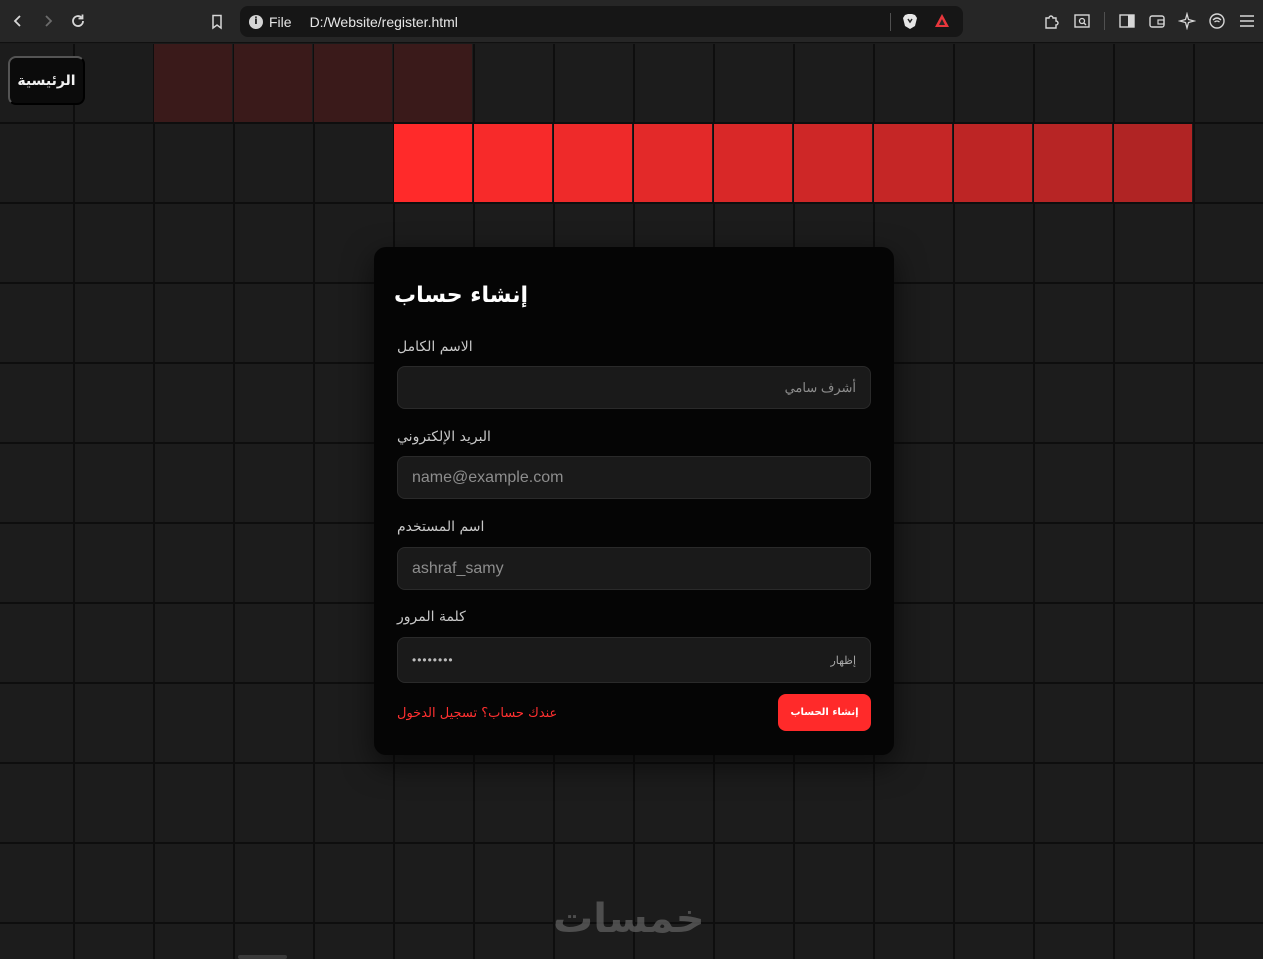 This screenshot has width=1263, height=959. I want to click on brave-shields-icon, so click(910, 23).